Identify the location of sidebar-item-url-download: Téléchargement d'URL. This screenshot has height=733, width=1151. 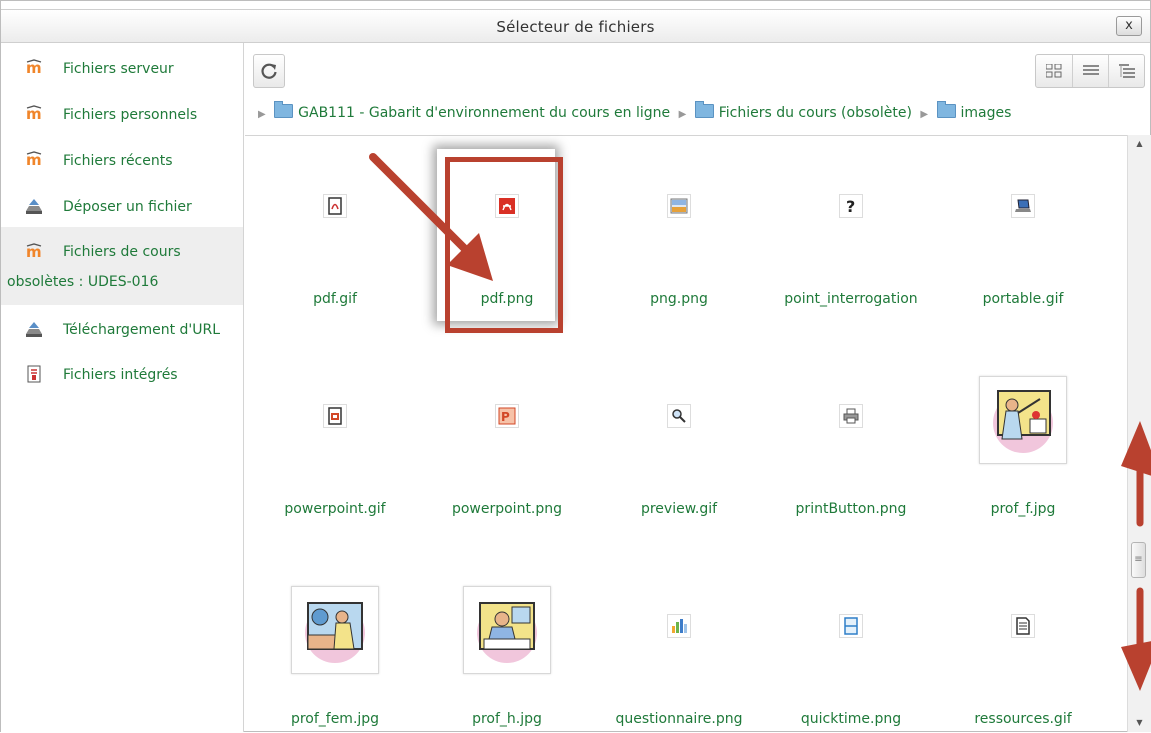
(122, 333).